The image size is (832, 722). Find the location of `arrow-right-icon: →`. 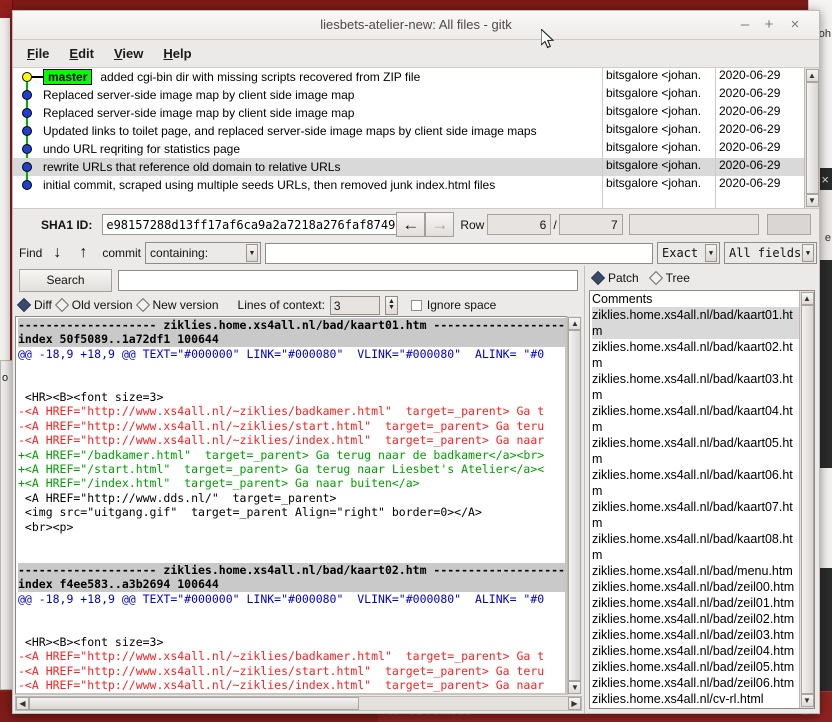

arrow-right-icon: → is located at coordinates (440, 224).